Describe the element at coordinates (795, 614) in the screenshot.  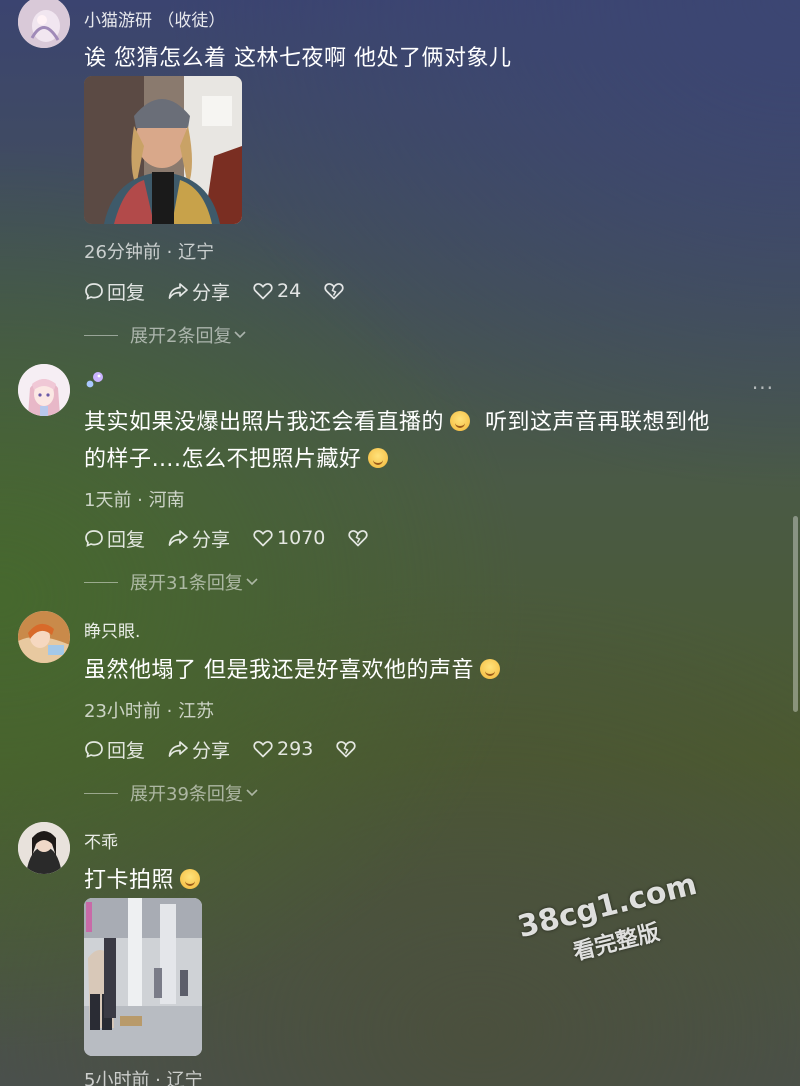
I see `scrollbar` at that location.